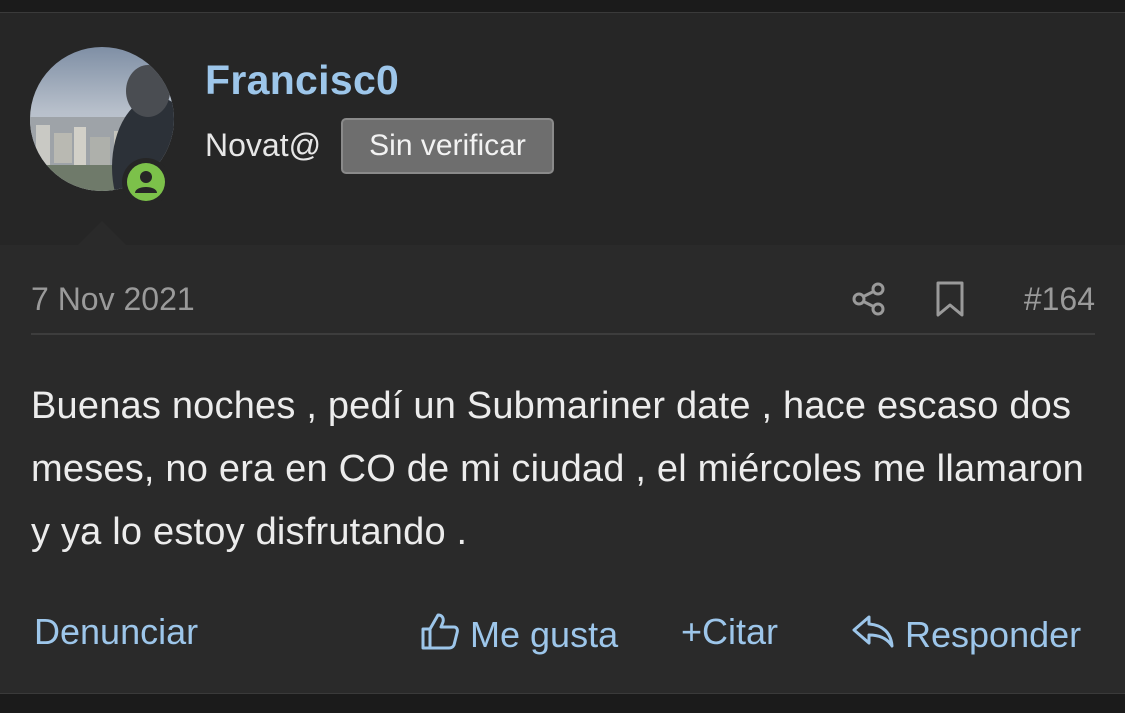 This screenshot has width=1125, height=713. I want to click on bookmark-icon, so click(950, 299).